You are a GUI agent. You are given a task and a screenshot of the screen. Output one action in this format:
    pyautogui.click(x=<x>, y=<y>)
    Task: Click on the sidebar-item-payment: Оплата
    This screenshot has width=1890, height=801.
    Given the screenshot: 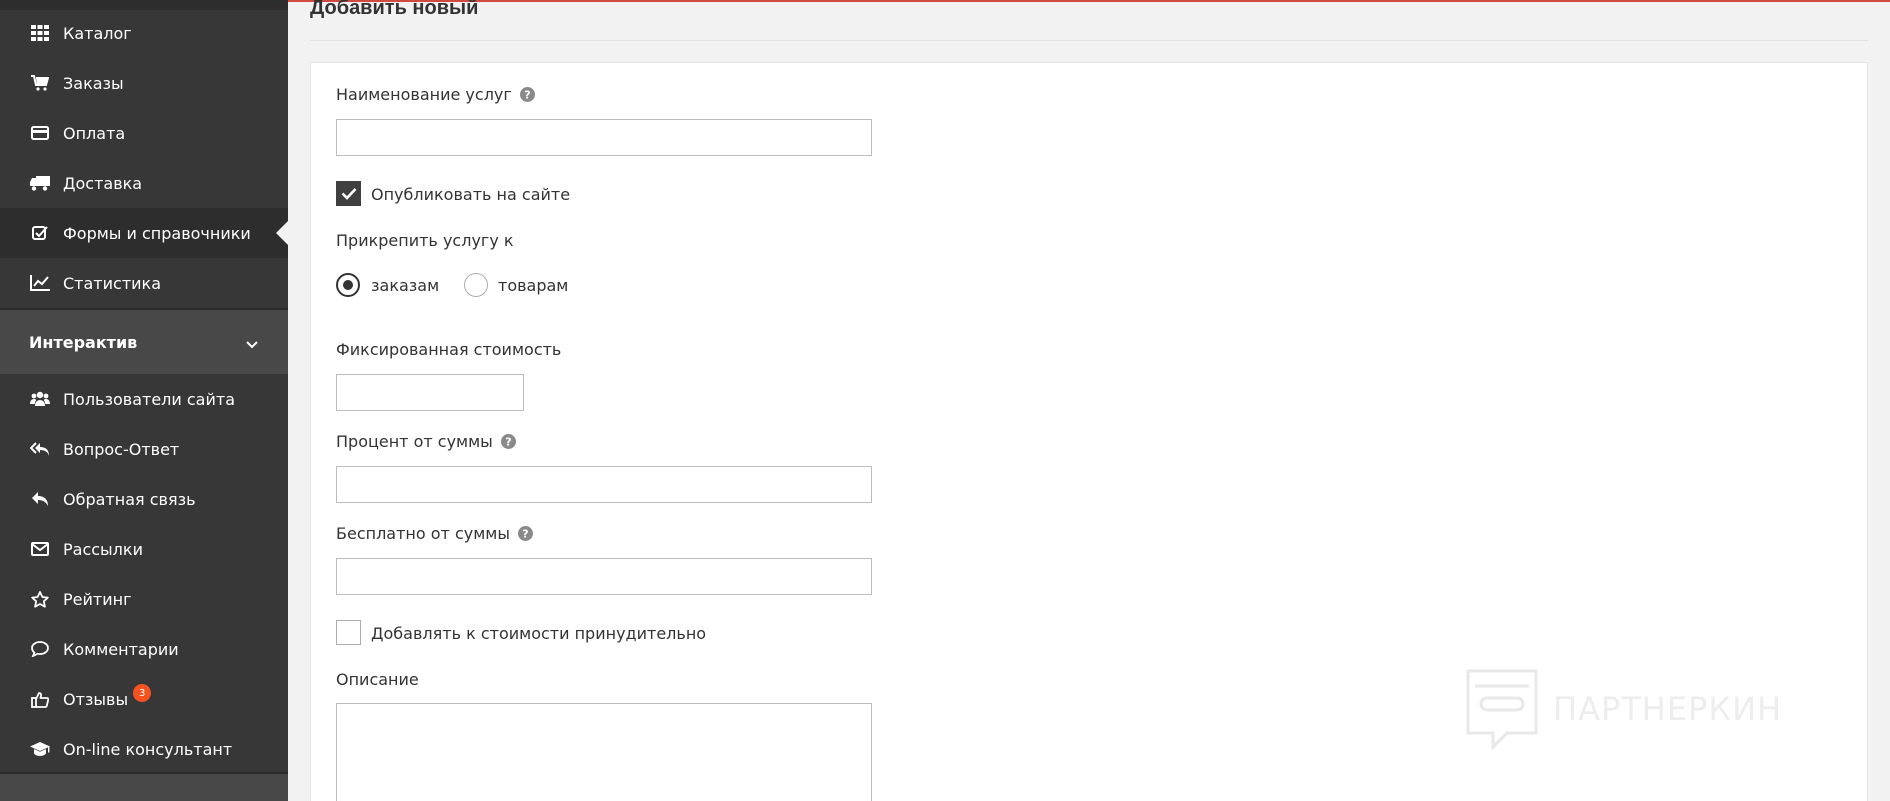 What is the action you would take?
    pyautogui.click(x=144, y=133)
    